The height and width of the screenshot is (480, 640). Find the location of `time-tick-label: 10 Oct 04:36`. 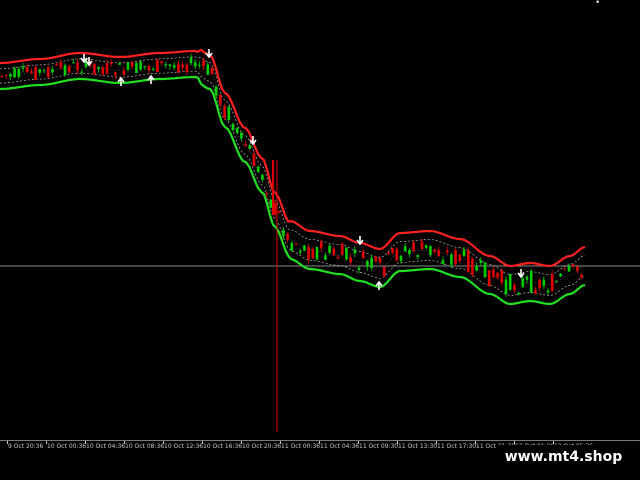

time-tick-label: 10 Oct 04:36 is located at coordinates (106, 446).